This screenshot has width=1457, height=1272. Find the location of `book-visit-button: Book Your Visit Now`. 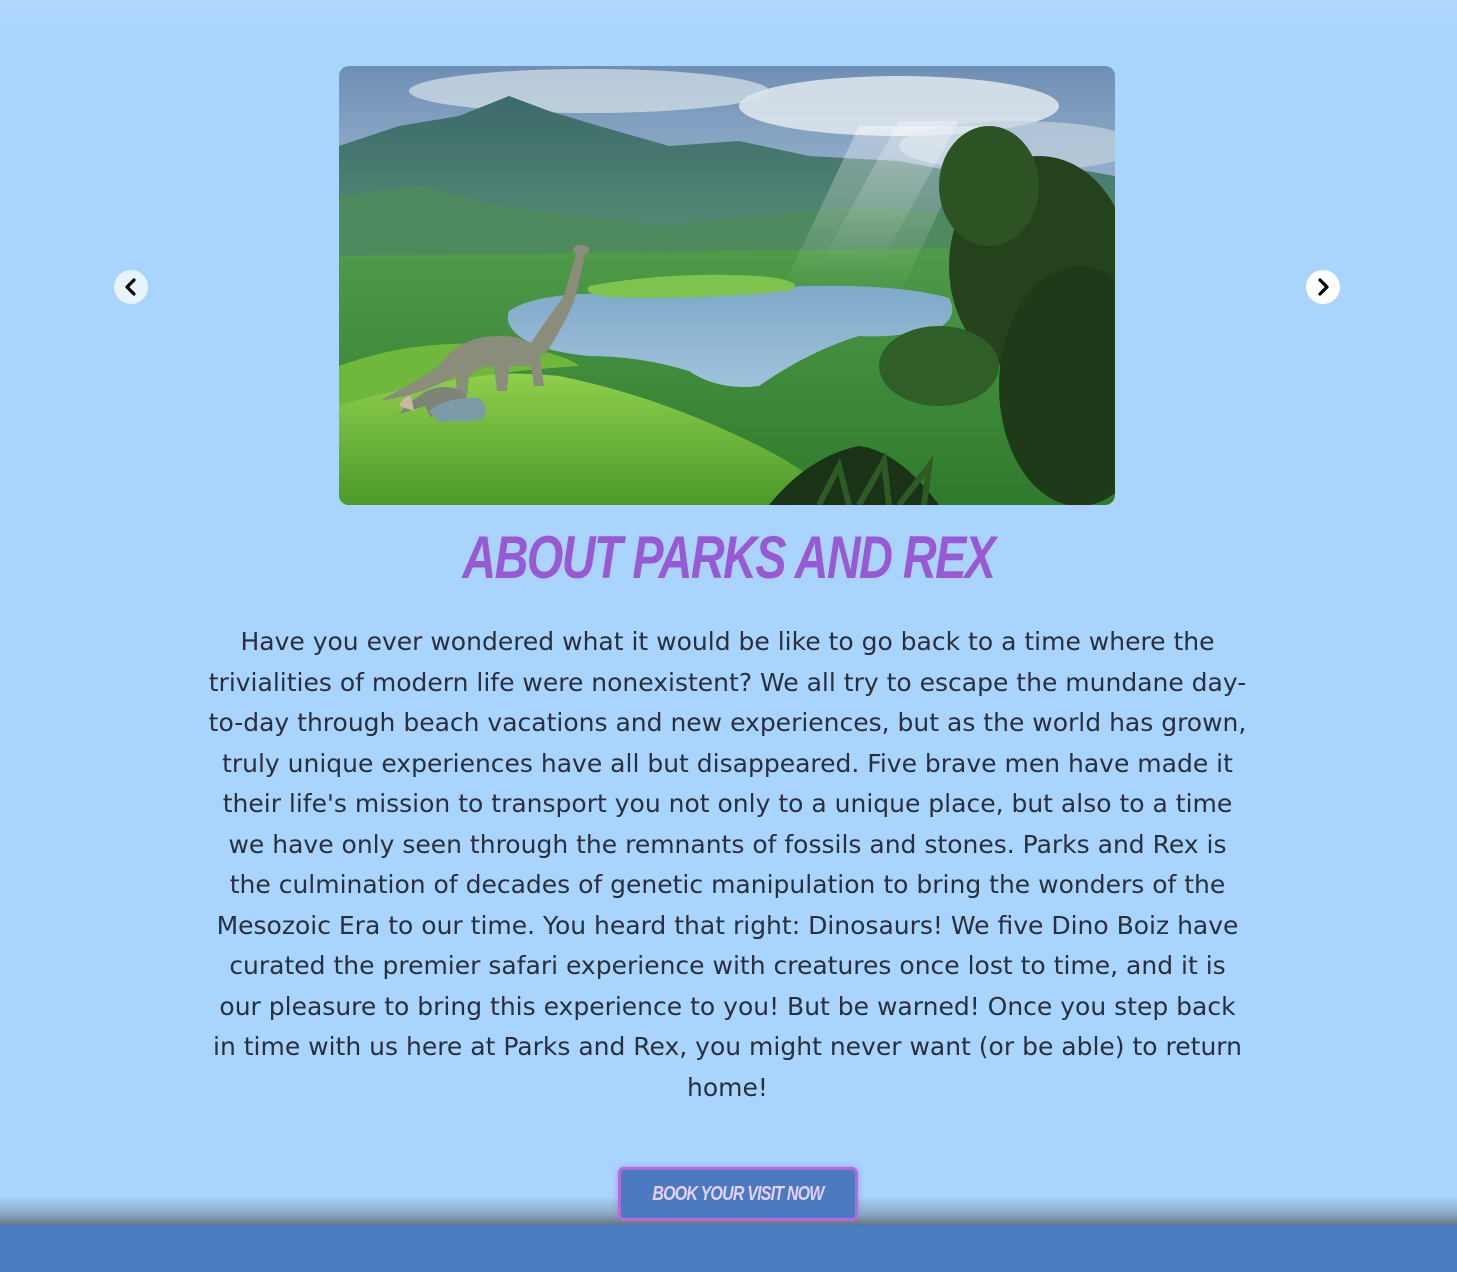

book-visit-button: Book Your Visit Now is located at coordinates (738, 1194).